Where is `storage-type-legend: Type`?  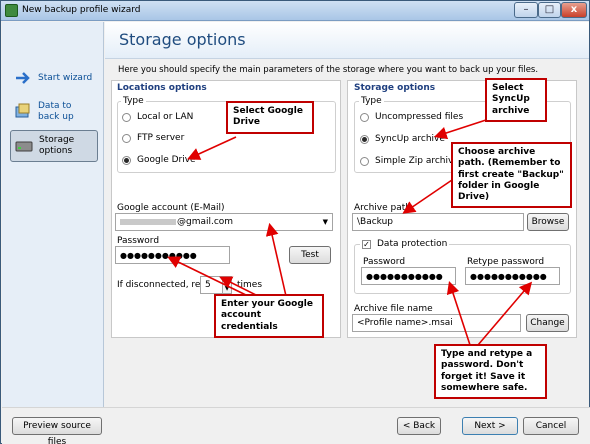 storage-type-legend: Type is located at coordinates (371, 101).